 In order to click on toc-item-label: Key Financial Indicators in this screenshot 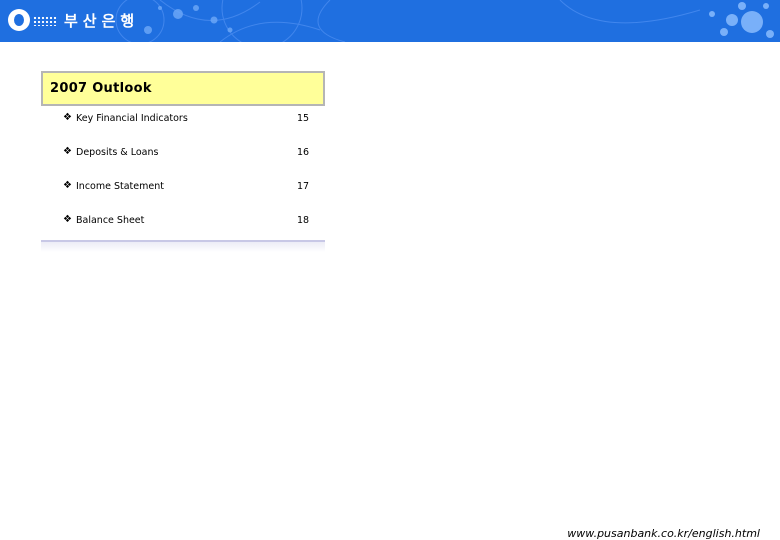, I will do `click(132, 118)`.